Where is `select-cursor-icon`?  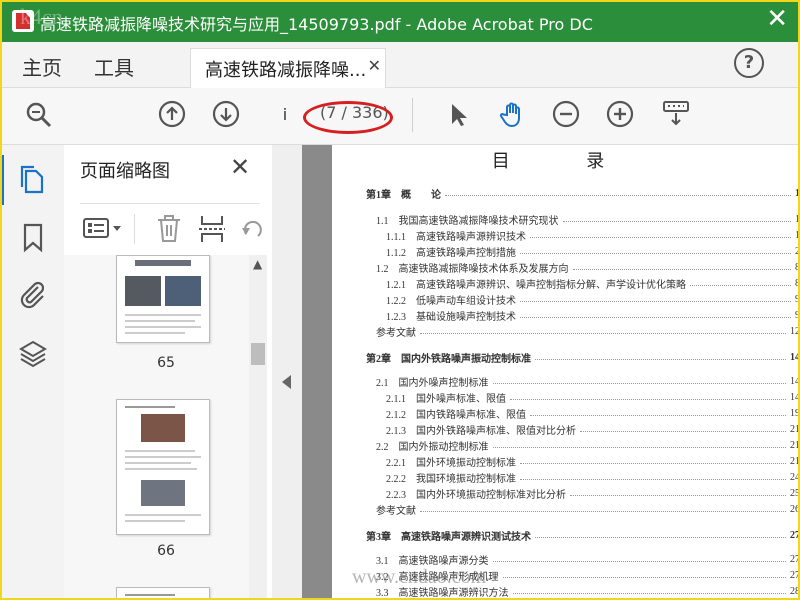
select-cursor-icon is located at coordinates (458, 114).